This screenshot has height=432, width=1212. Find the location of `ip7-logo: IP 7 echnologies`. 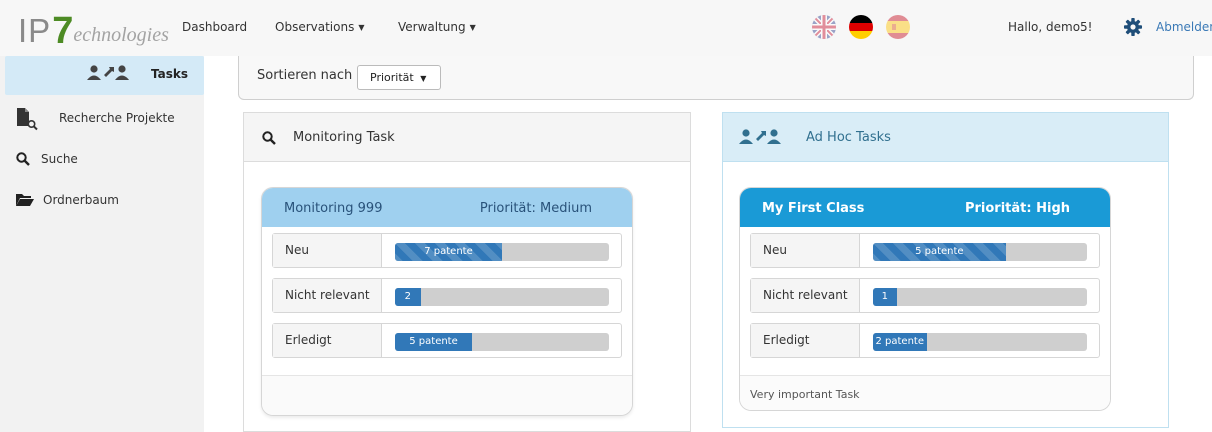

ip7-logo: IP 7 echnologies is located at coordinates (93, 30).